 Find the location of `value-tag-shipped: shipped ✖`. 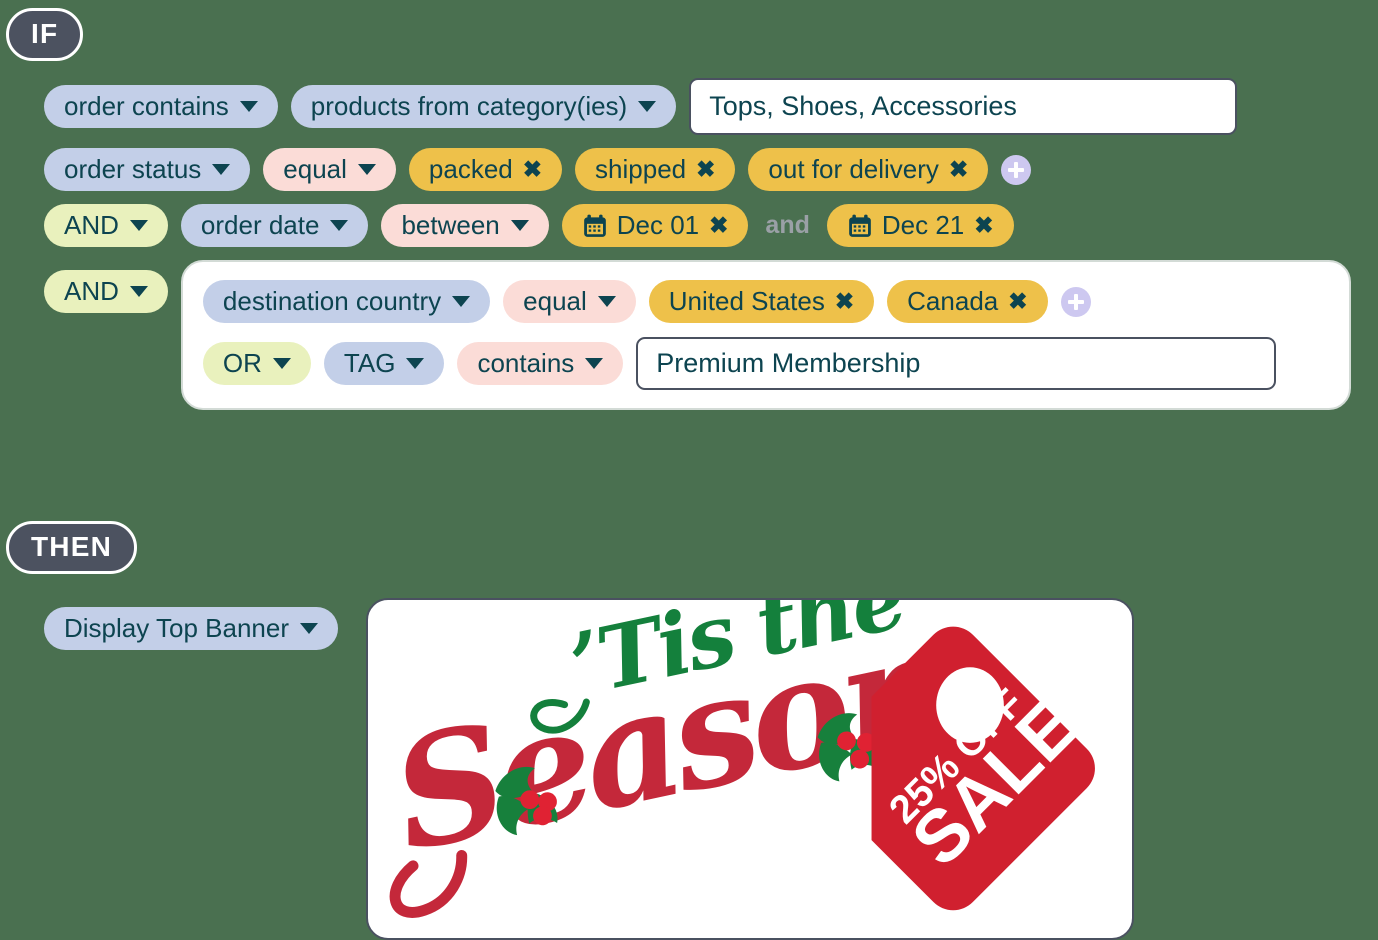

value-tag-shipped: shipped ✖ is located at coordinates (655, 170).